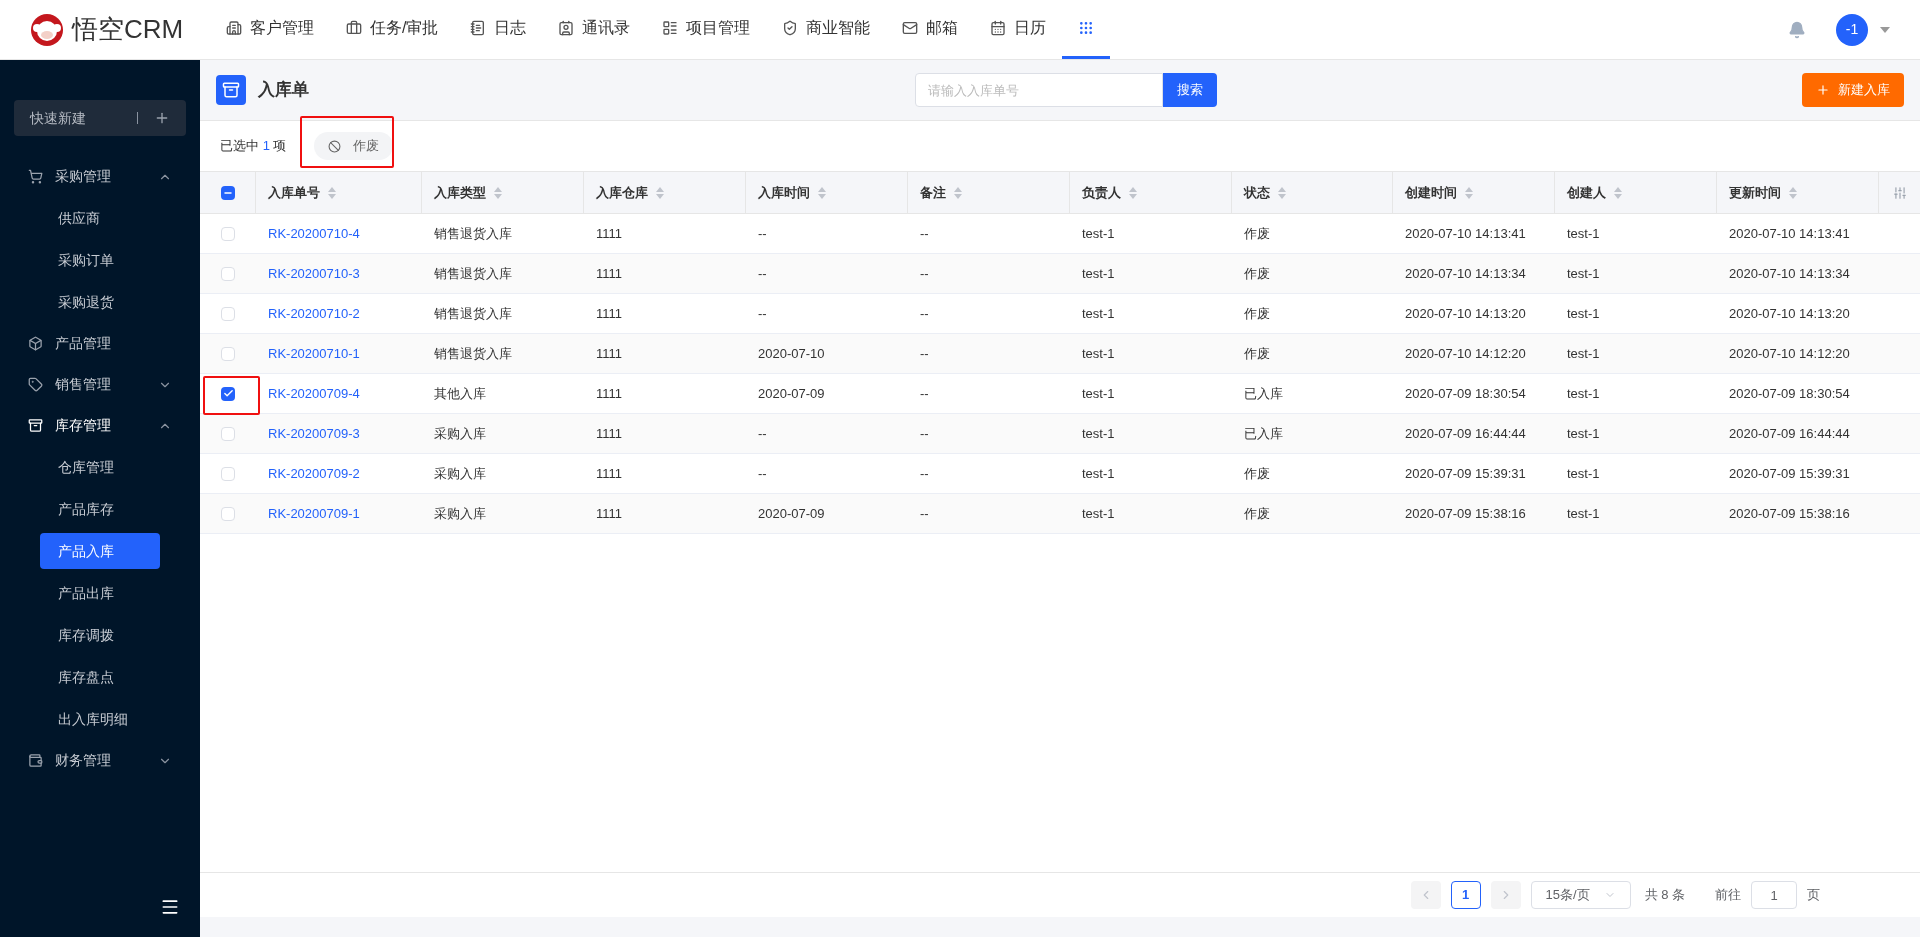  Describe the element at coordinates (253, 146) in the screenshot. I see `selection-count: 已选中 1 项` at that location.